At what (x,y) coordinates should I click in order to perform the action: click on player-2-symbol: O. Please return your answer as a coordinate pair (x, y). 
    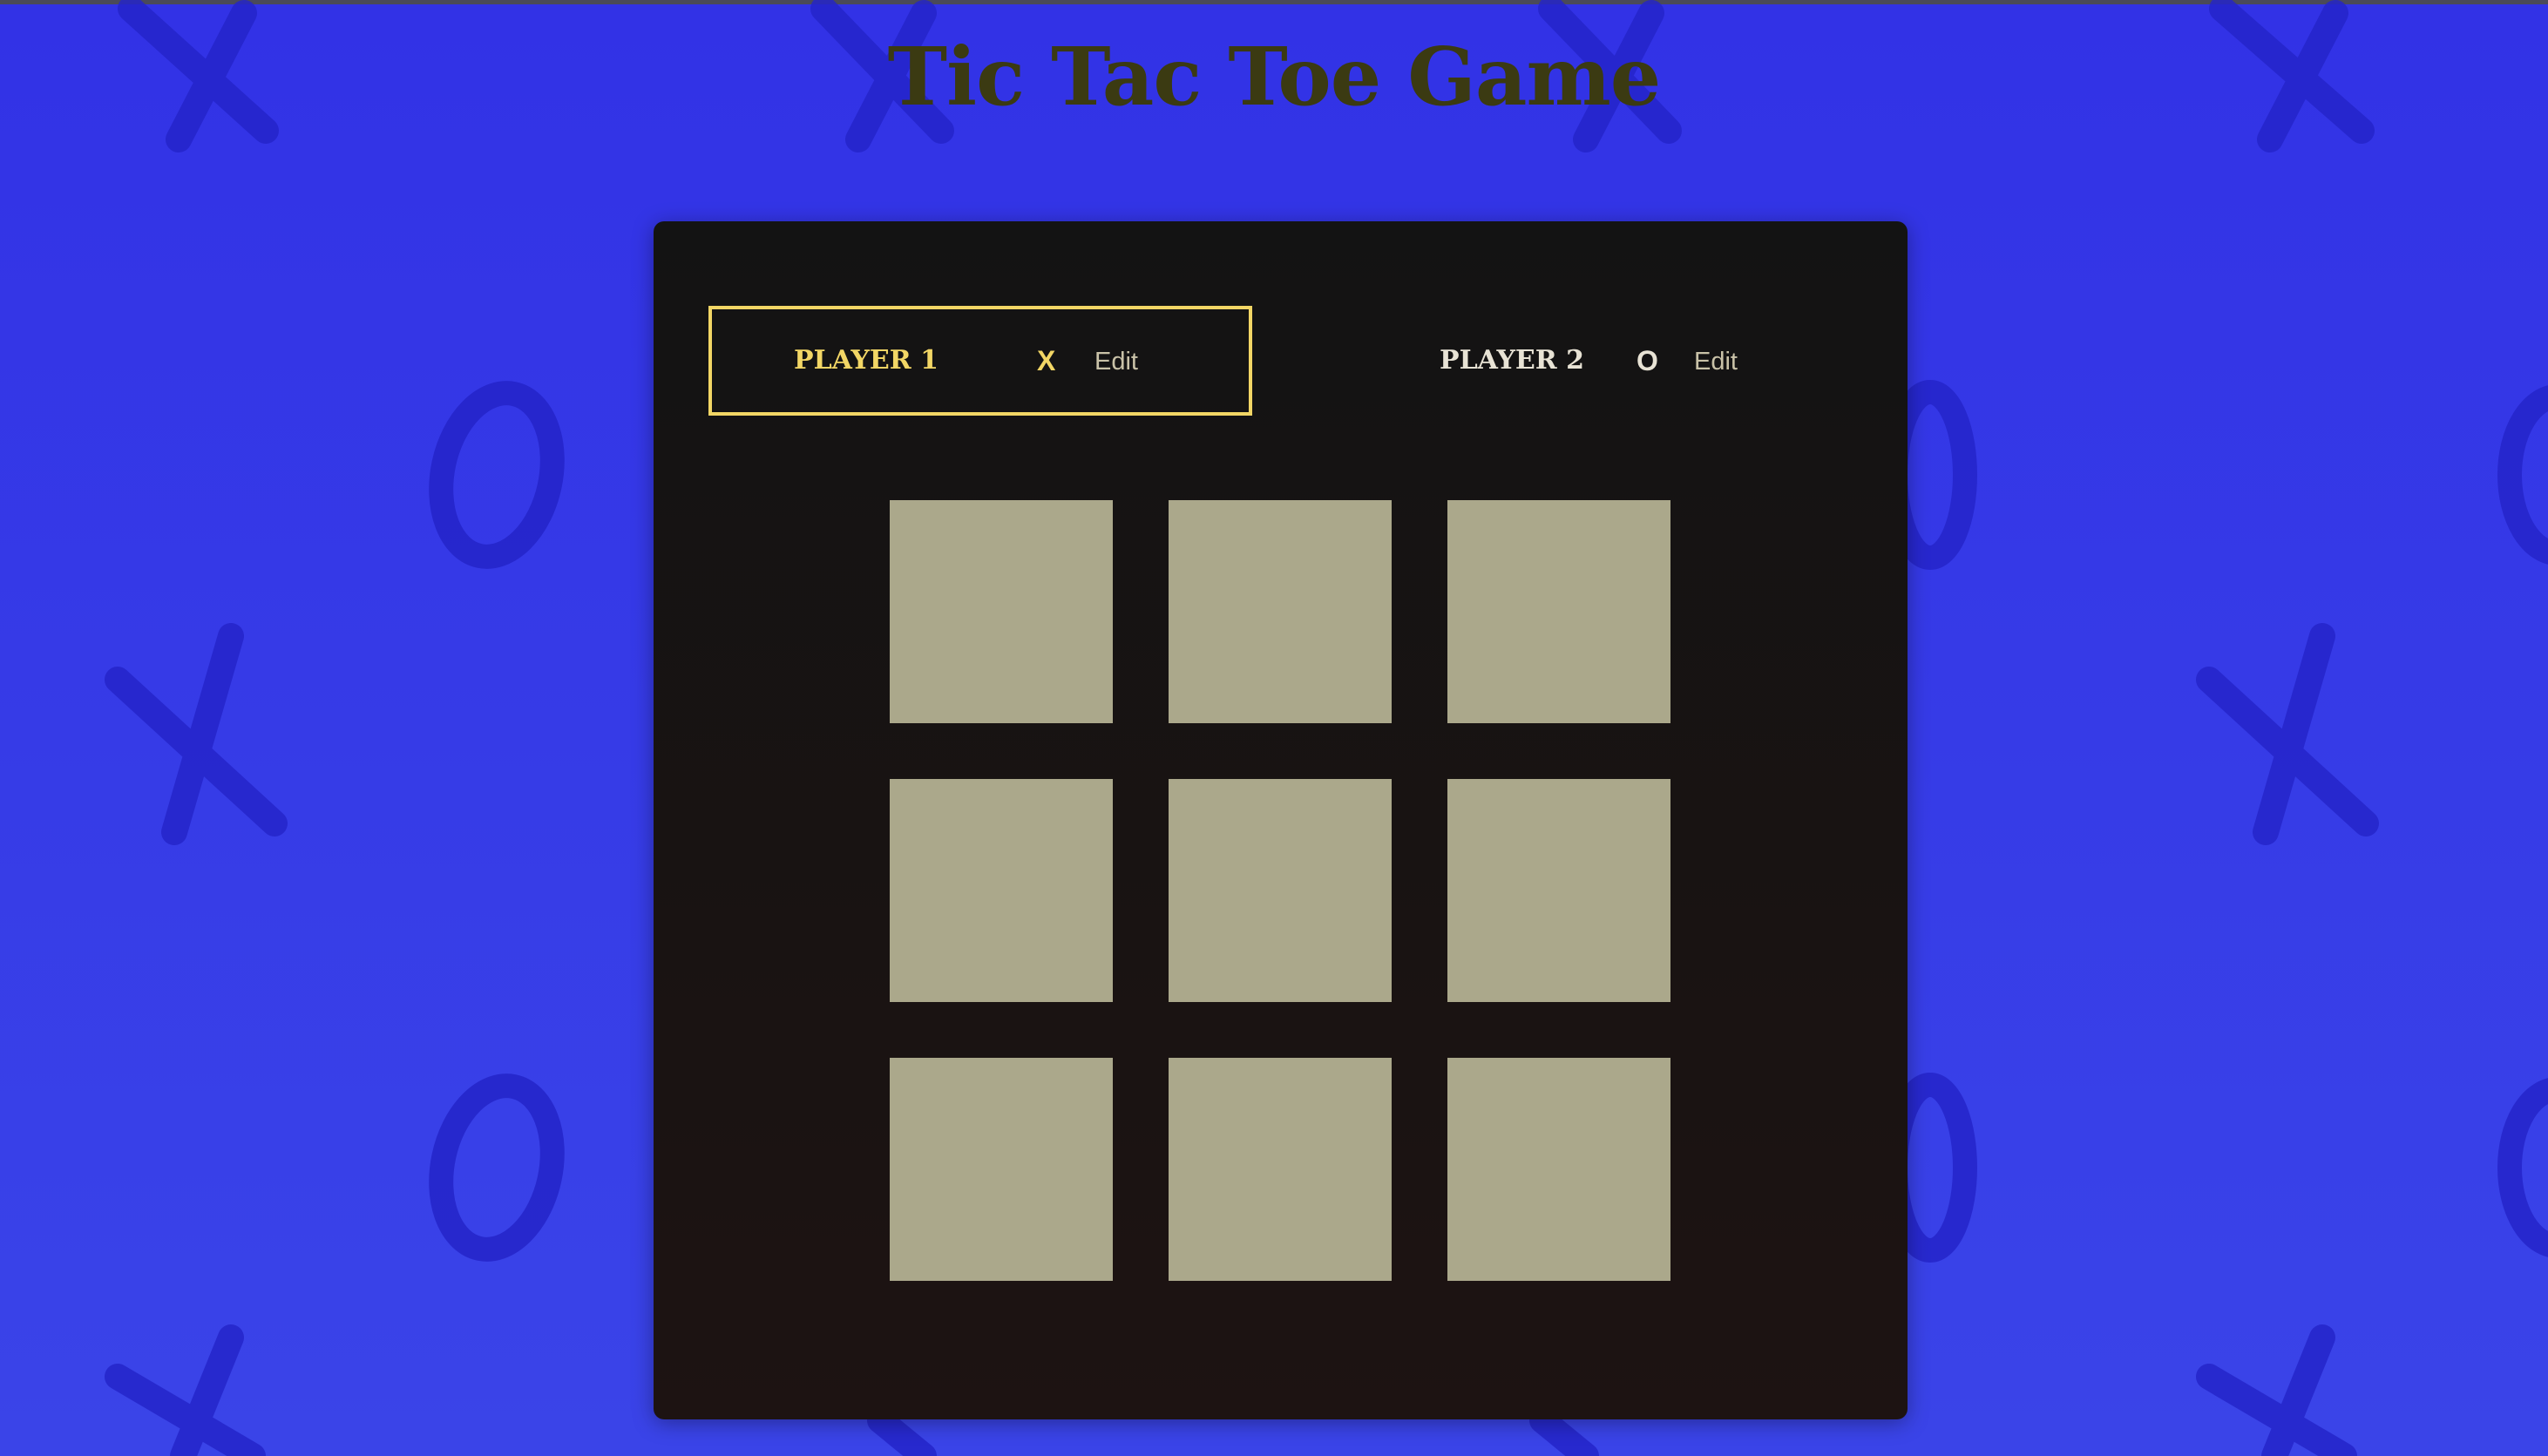
    Looking at the image, I should click on (1647, 360).